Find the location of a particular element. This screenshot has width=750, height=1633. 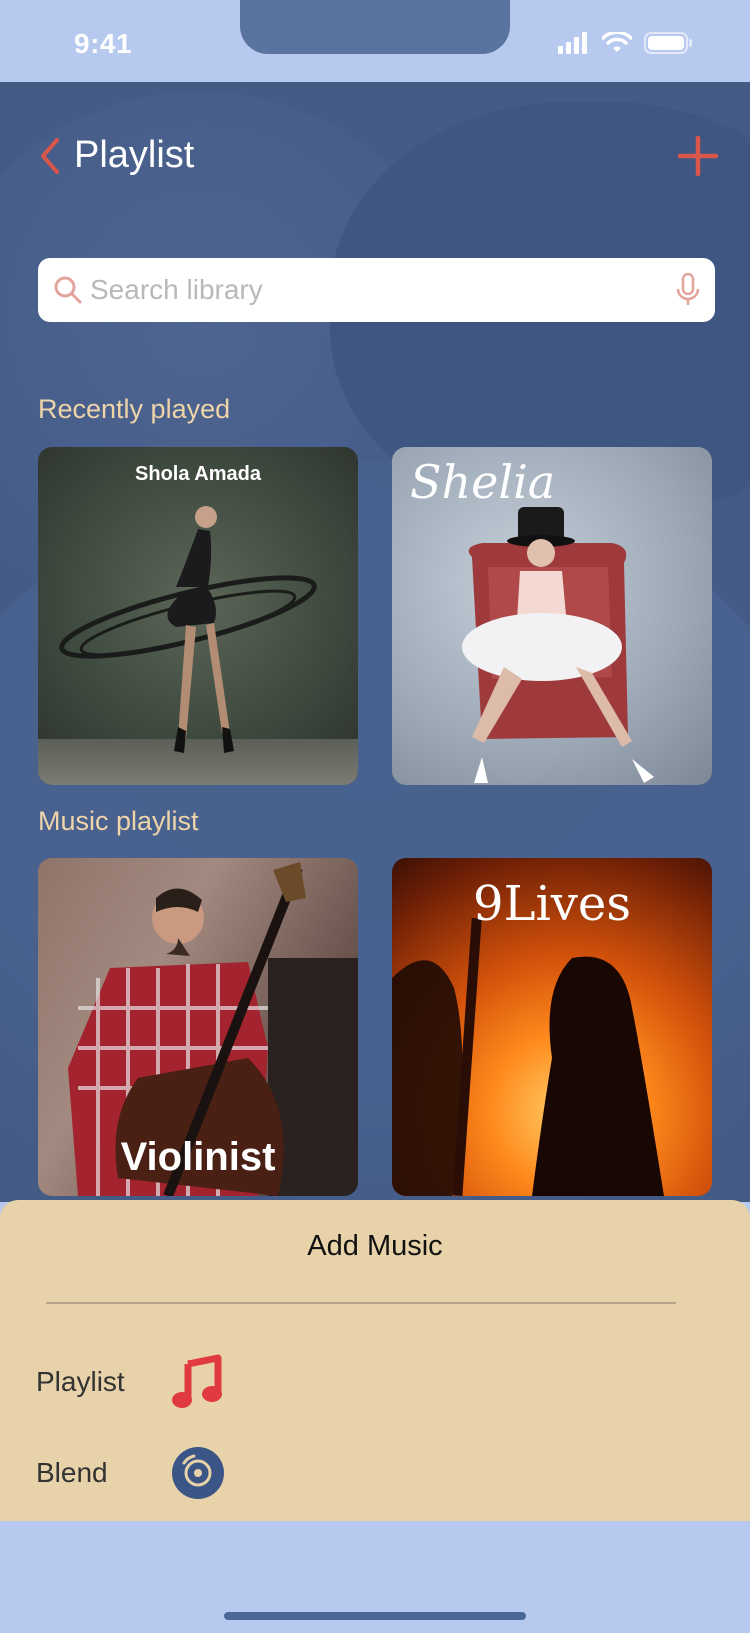

playlist-card-shola-amada: Shola Amada is located at coordinates (198, 616).